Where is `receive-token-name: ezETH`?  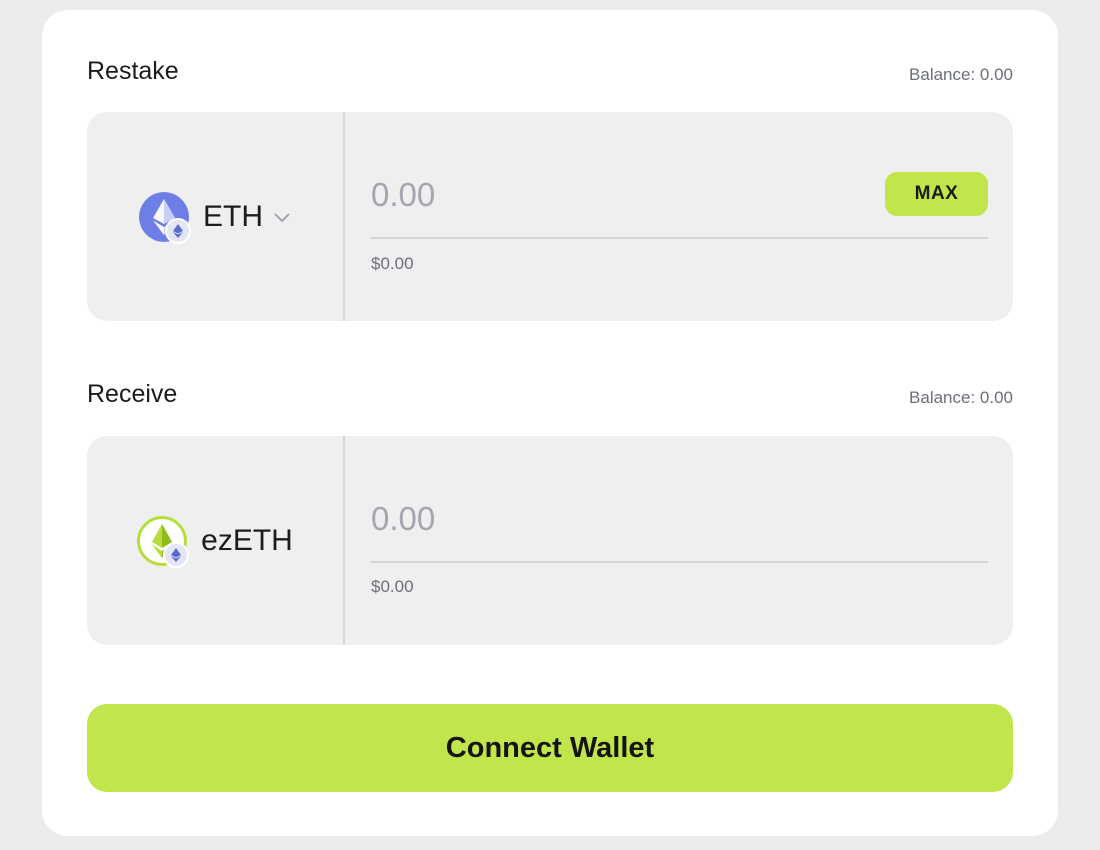
receive-token-name: ezETH is located at coordinates (247, 540).